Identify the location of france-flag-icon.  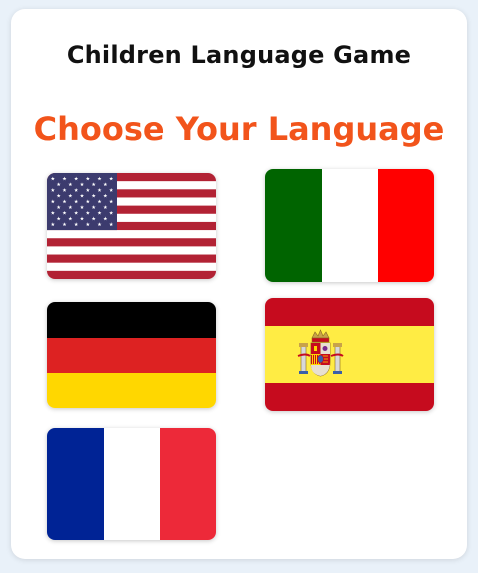
(131, 484).